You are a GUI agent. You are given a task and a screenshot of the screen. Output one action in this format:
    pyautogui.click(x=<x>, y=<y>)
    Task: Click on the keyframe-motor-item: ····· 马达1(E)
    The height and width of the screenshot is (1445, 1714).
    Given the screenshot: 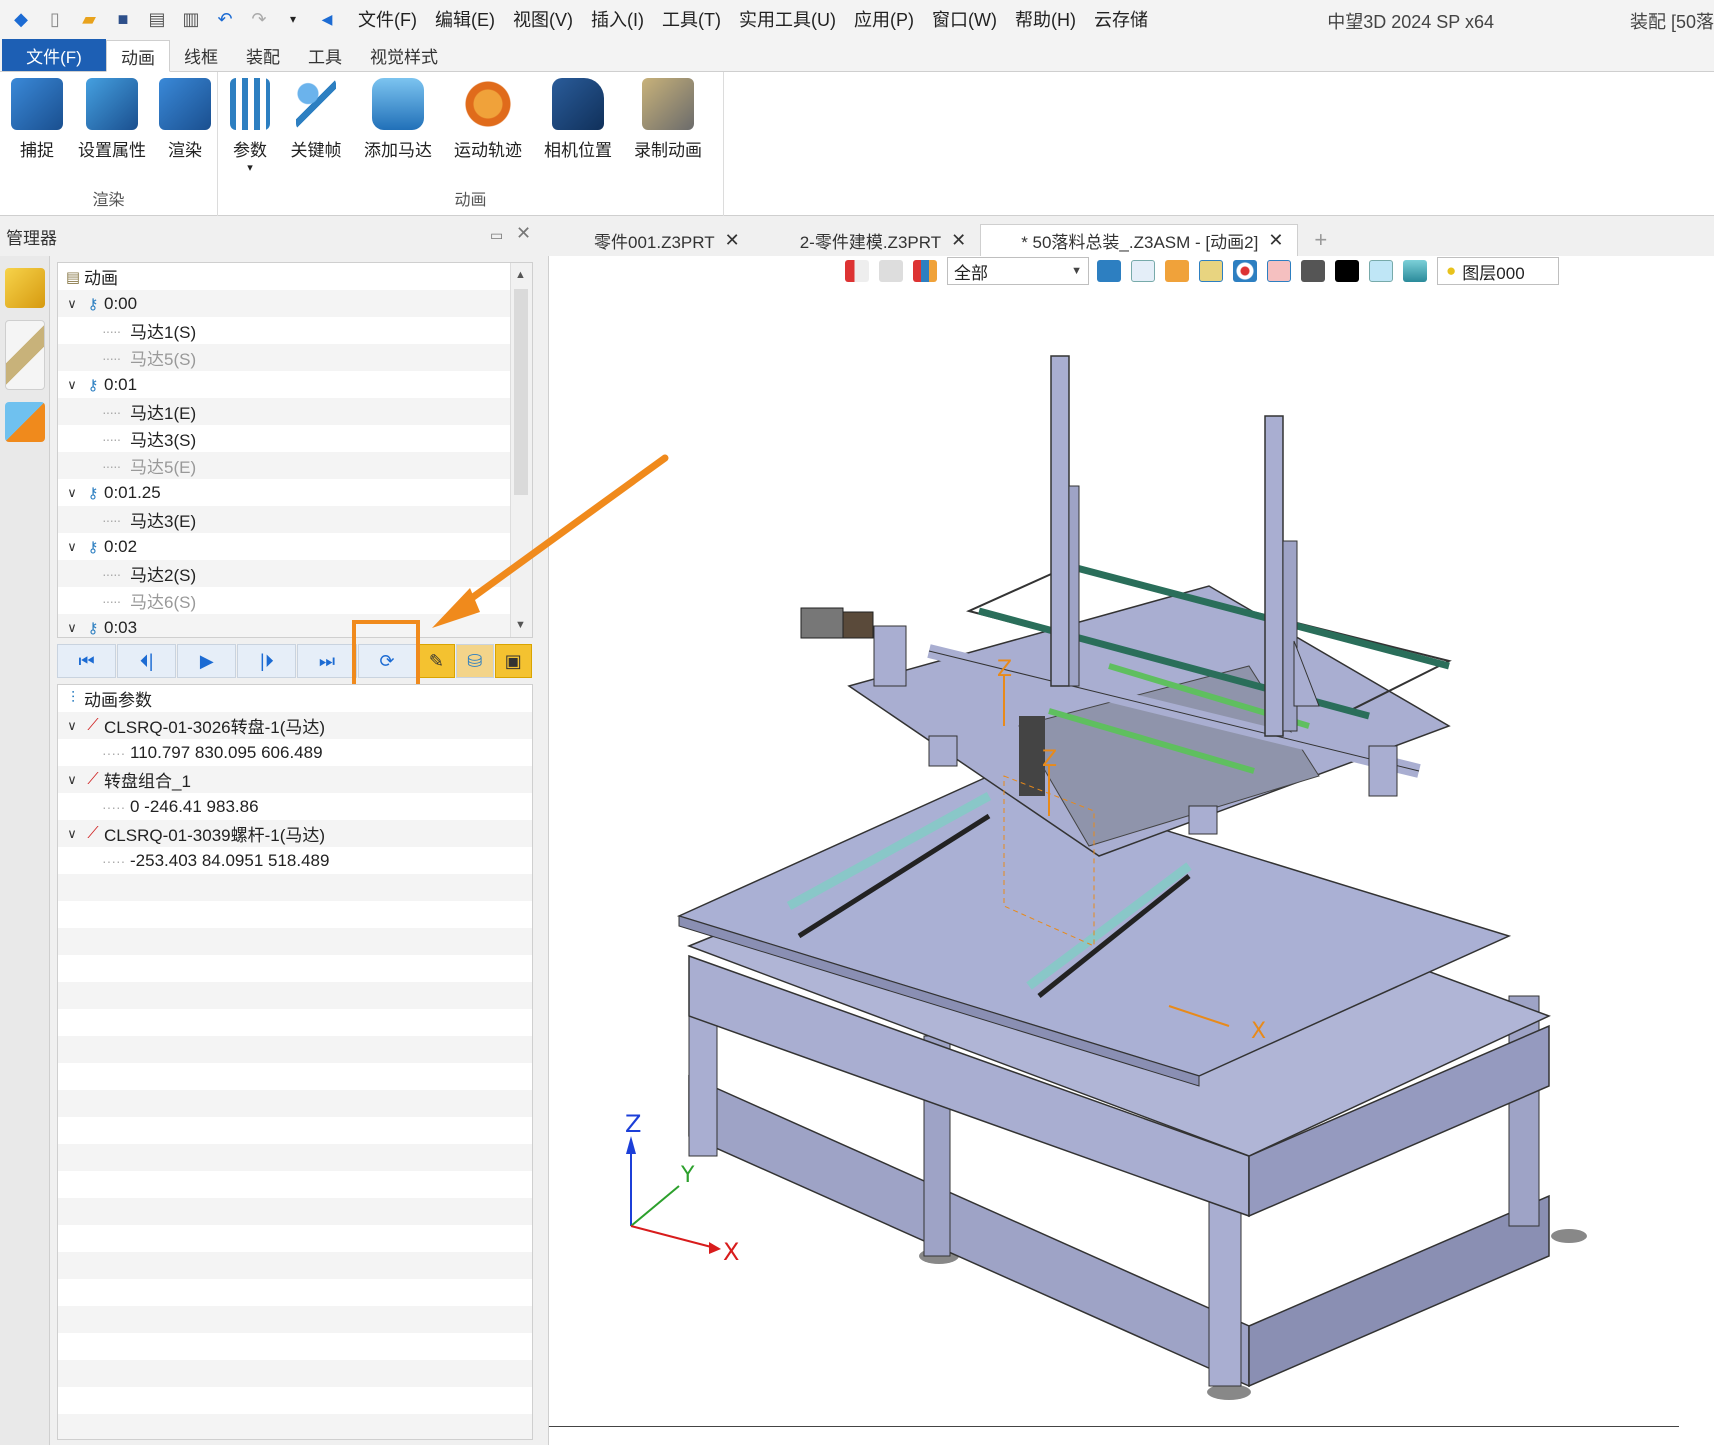 What is the action you would take?
    pyautogui.click(x=295, y=411)
    